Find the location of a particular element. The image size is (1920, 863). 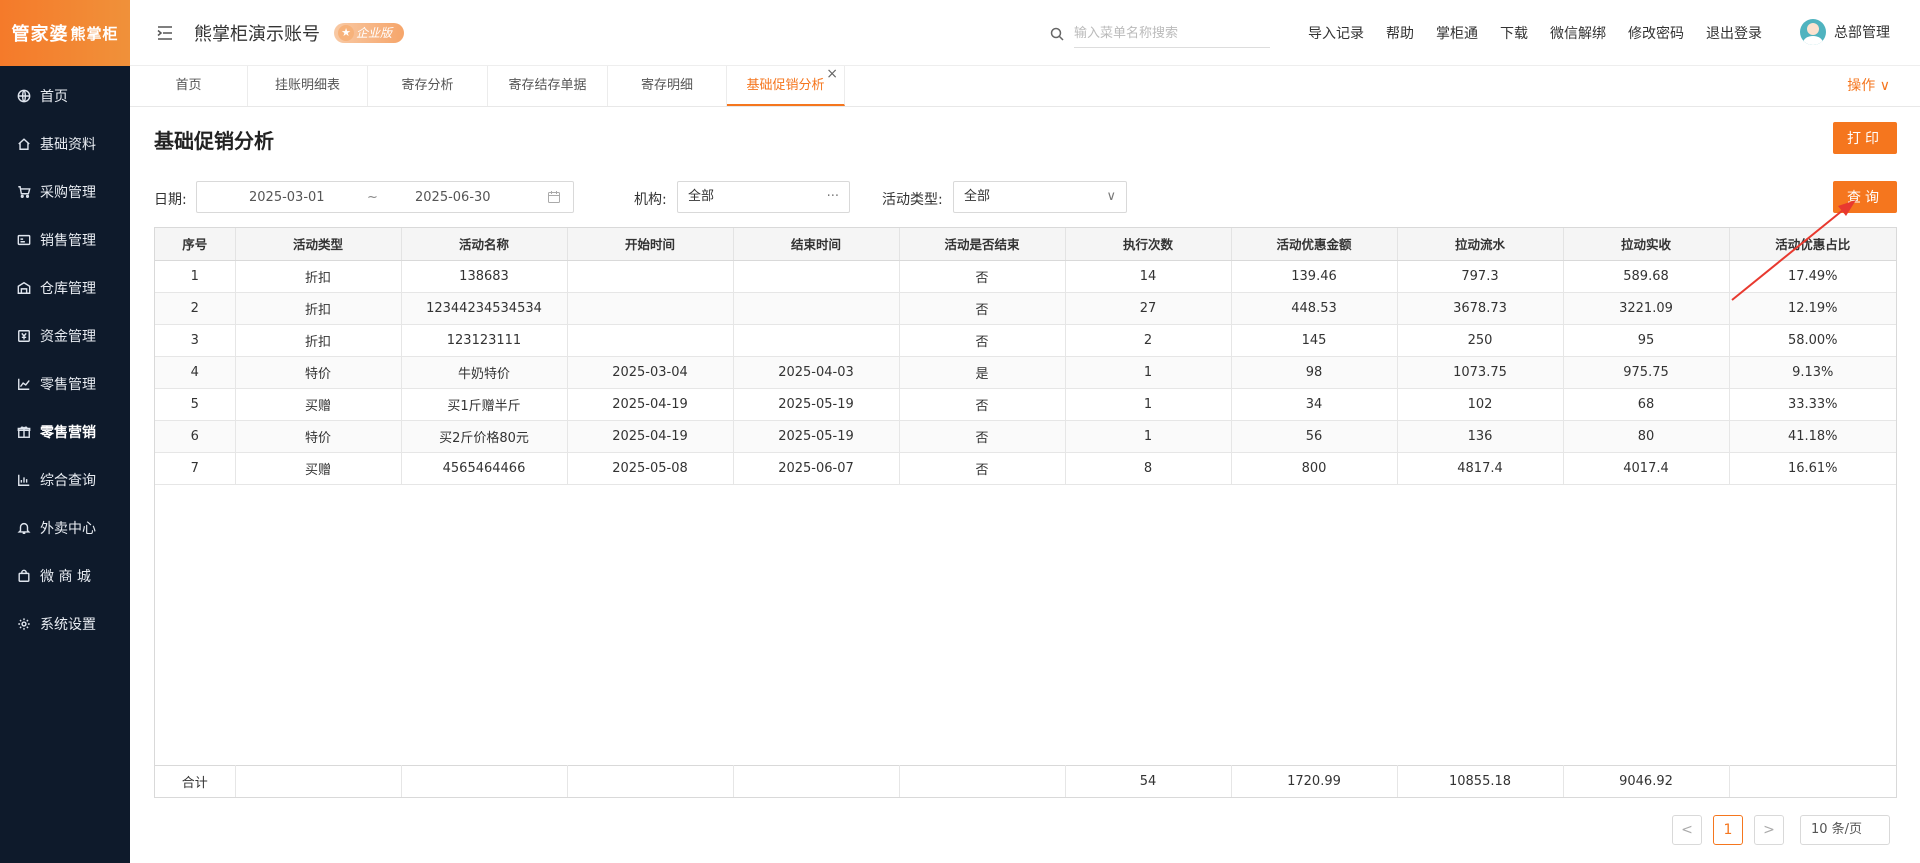

col-header: 开始时间 is located at coordinates (650, 244).